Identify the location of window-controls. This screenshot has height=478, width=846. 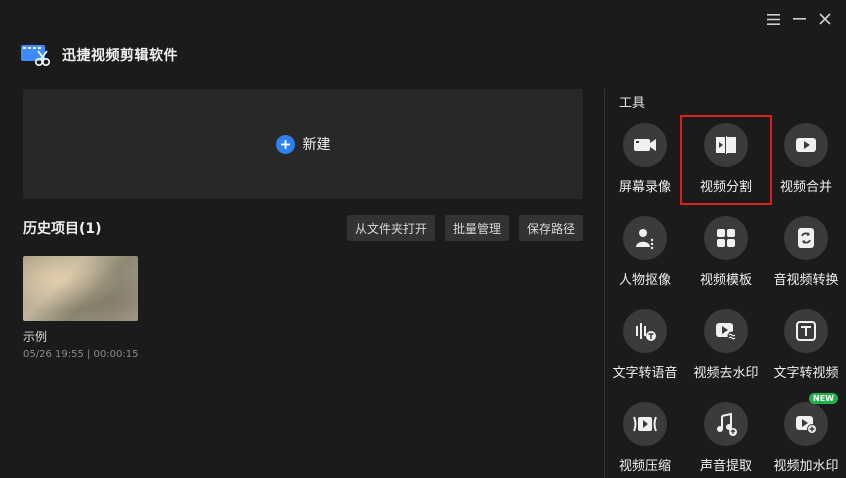
(799, 19).